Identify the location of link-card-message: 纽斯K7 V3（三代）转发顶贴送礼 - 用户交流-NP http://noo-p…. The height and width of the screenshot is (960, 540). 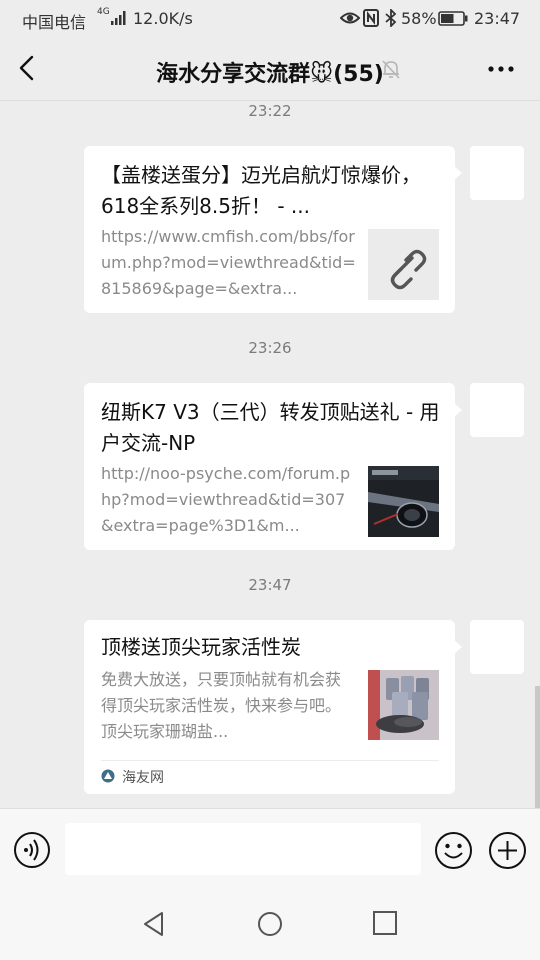
(273, 466).